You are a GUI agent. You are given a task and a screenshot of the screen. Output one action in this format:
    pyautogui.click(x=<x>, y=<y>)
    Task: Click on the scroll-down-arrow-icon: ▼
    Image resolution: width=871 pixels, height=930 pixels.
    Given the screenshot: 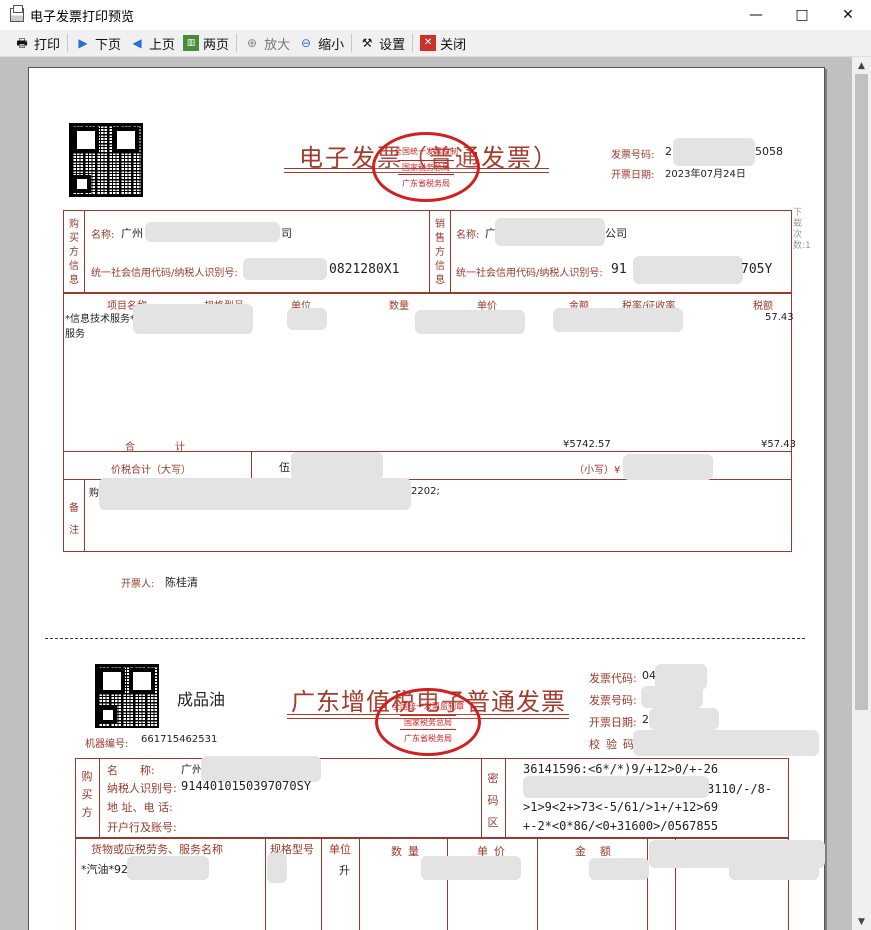 What is the action you would take?
    pyautogui.click(x=861, y=921)
    